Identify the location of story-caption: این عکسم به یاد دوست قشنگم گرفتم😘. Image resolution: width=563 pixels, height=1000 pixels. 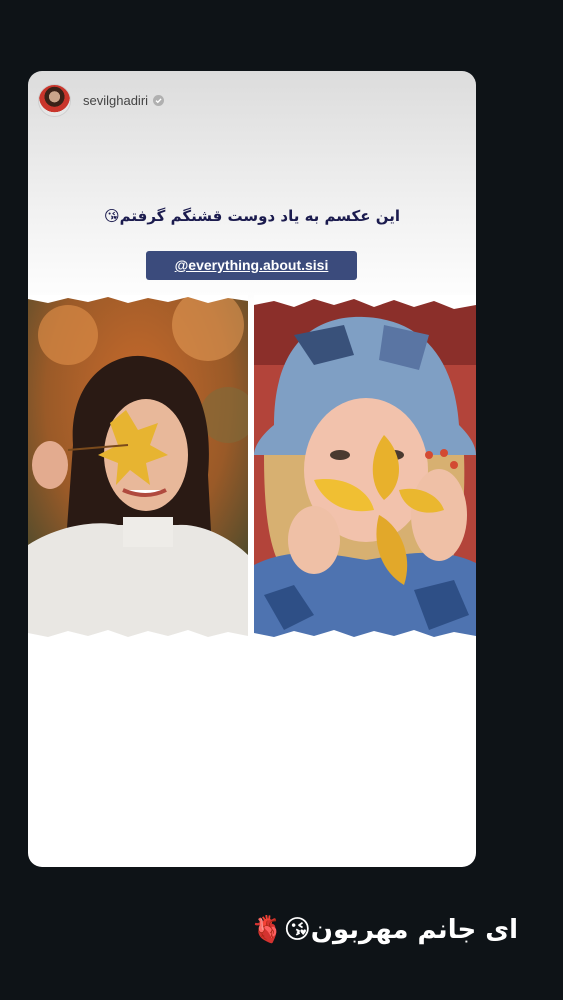
(252, 216).